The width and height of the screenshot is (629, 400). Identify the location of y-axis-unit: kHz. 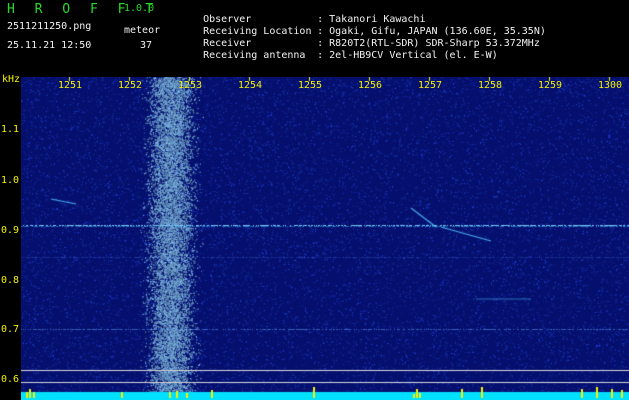
(11, 79).